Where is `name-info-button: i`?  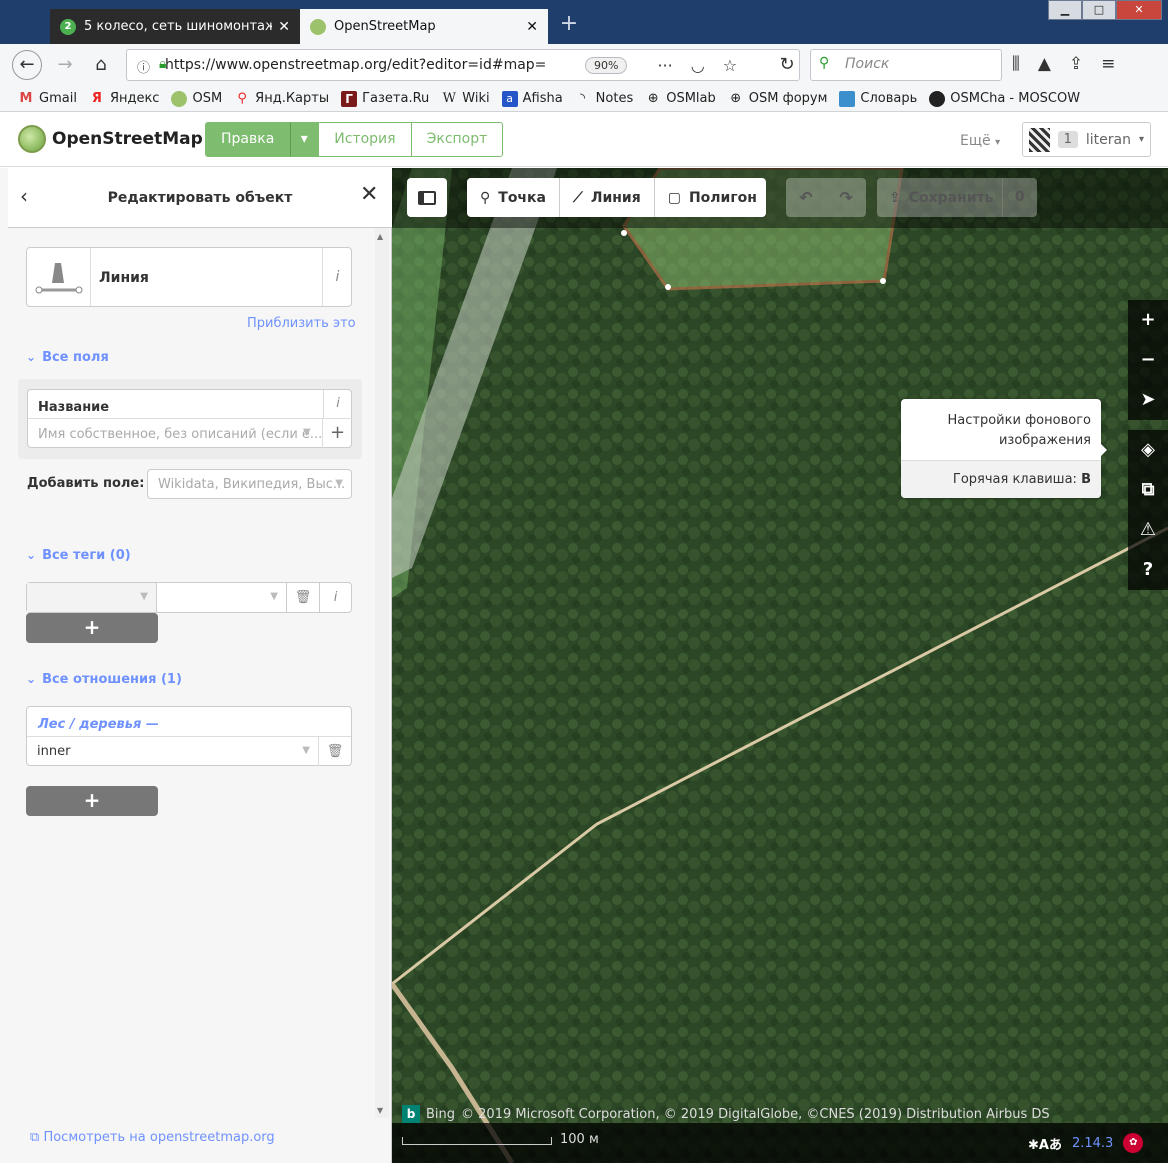
name-info-button: i is located at coordinates (337, 404).